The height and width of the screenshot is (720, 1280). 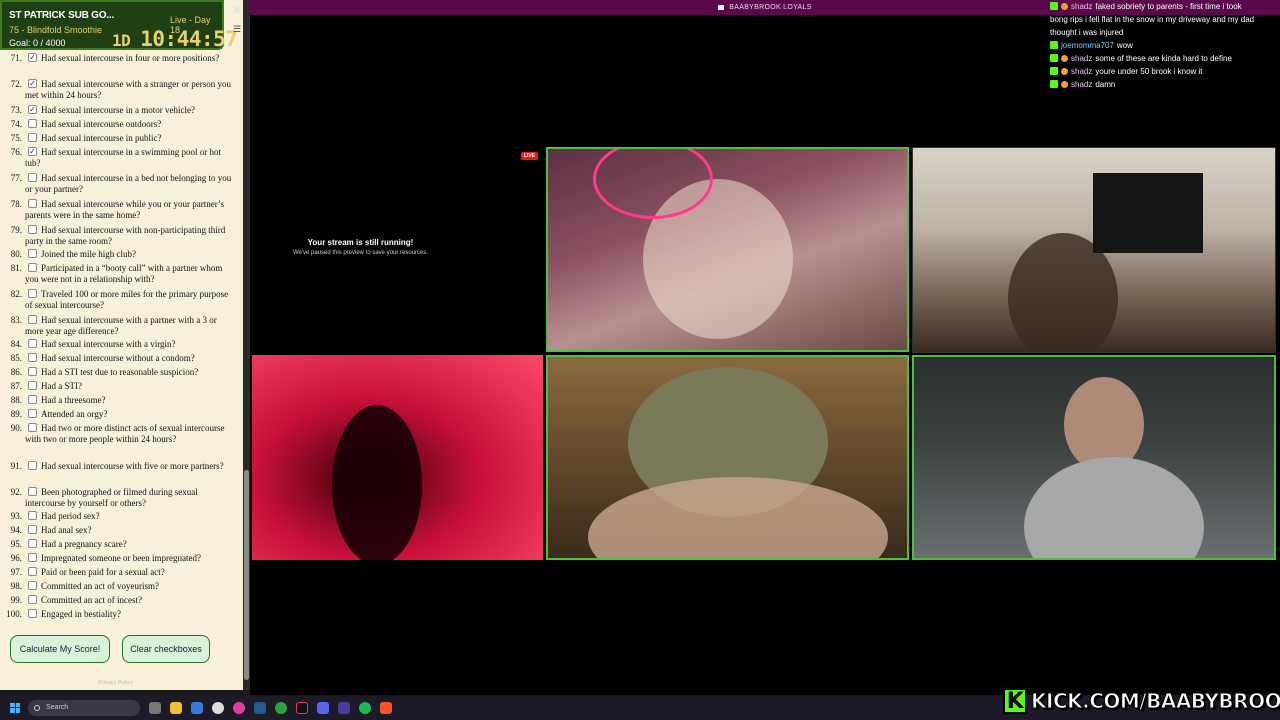 What do you see at coordinates (1148, 213) in the screenshot?
I see `tv-screen` at bounding box center [1148, 213].